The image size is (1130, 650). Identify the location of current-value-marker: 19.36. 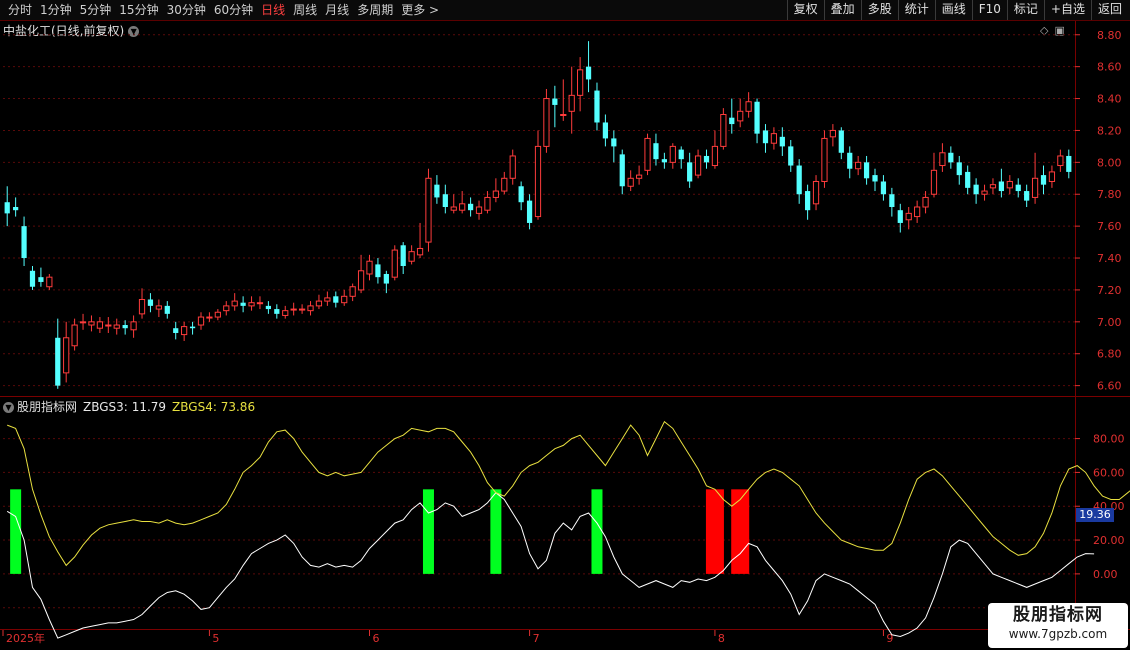
(1095, 515).